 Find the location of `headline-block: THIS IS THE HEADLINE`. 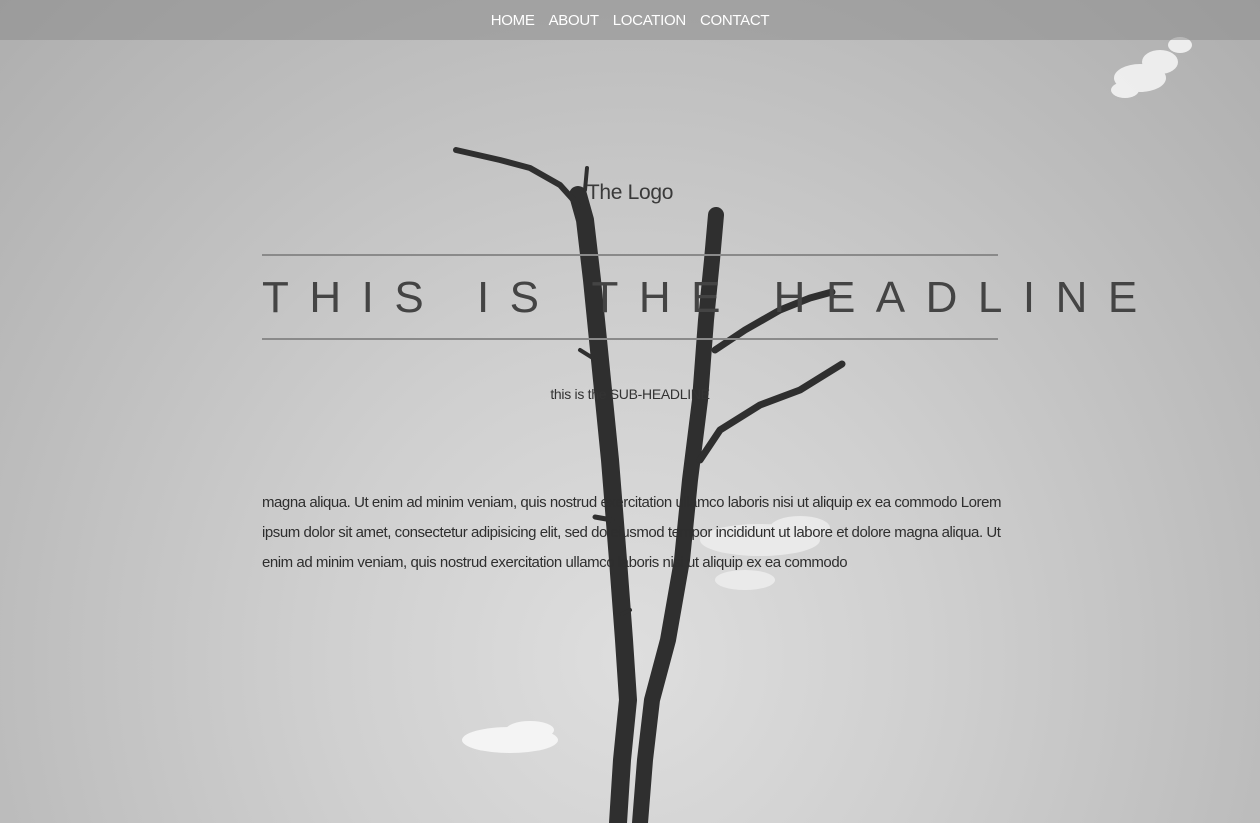

headline-block: THIS IS THE HEADLINE is located at coordinates (699, 297).